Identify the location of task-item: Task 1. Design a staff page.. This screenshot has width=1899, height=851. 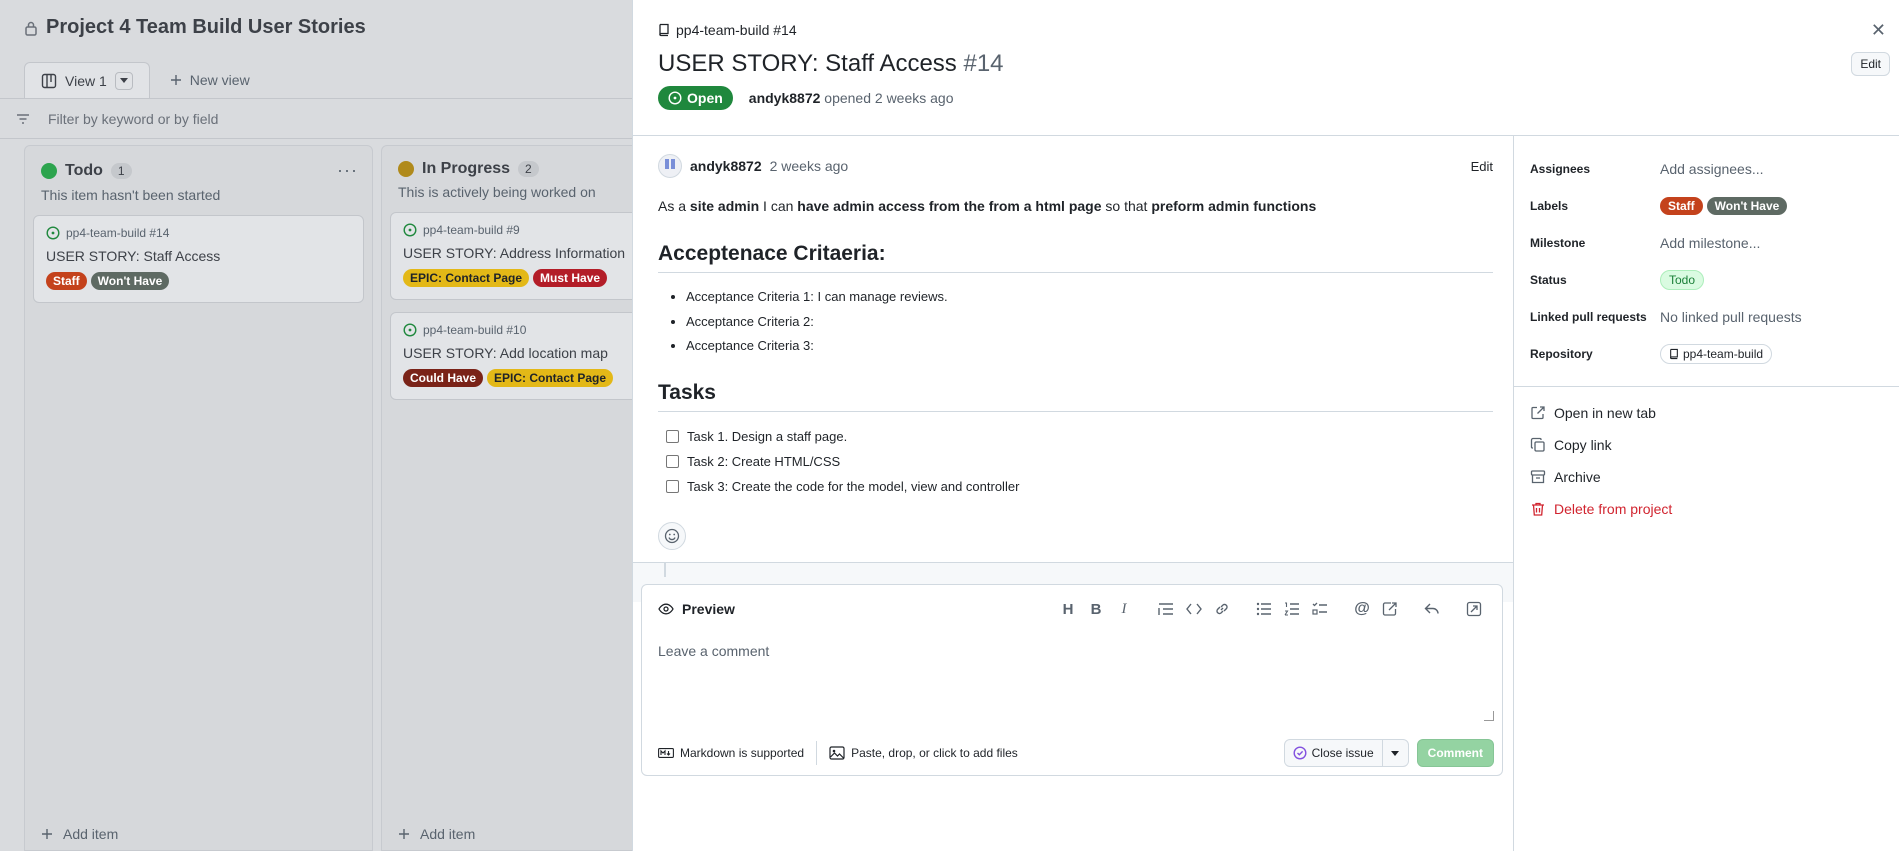
(1079, 436).